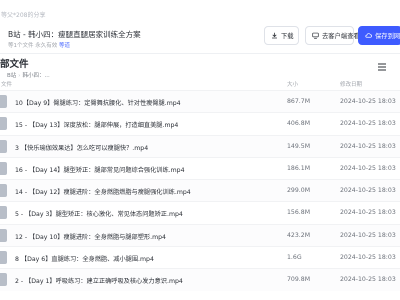  What do you see at coordinates (351, 84) in the screenshot?
I see `column-header-time: 修改日期` at bounding box center [351, 84].